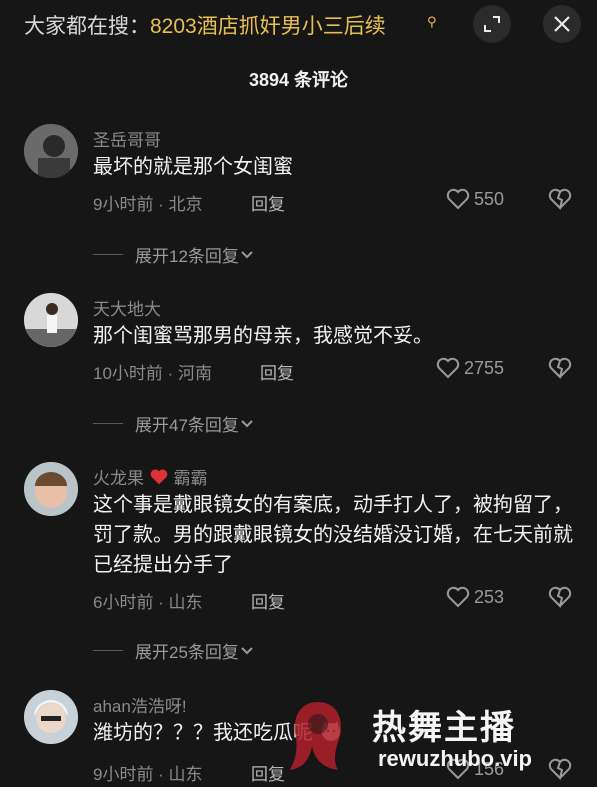  I want to click on trending-search: 大家都在搜：8203酒店抓奸男小三后续, so click(205, 25).